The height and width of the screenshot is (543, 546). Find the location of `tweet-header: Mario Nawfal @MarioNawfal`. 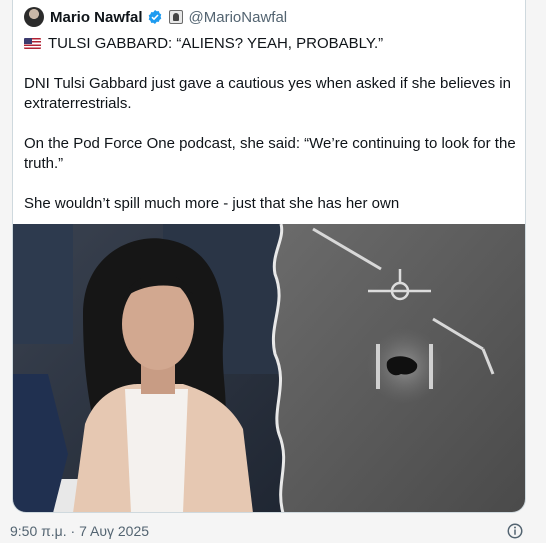

tweet-header: Mario Nawfal @MarioNawfal is located at coordinates (155, 17).